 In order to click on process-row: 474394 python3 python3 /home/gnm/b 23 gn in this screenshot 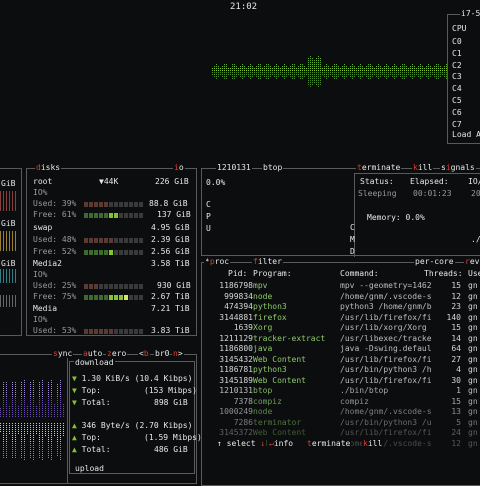, I will do `click(341, 308)`.